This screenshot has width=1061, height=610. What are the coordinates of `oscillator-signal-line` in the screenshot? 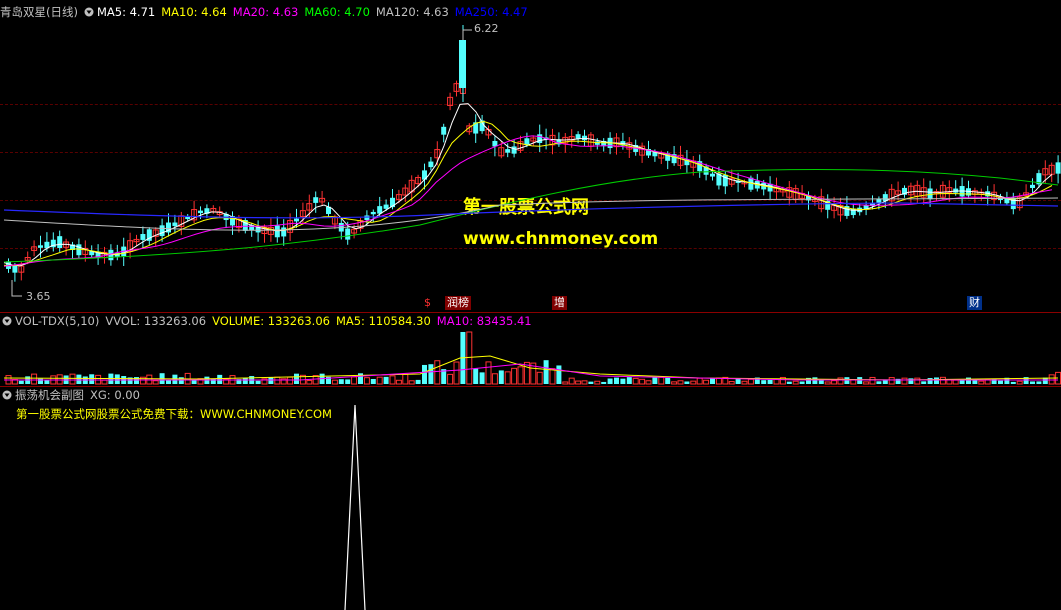 It's located at (355, 507).